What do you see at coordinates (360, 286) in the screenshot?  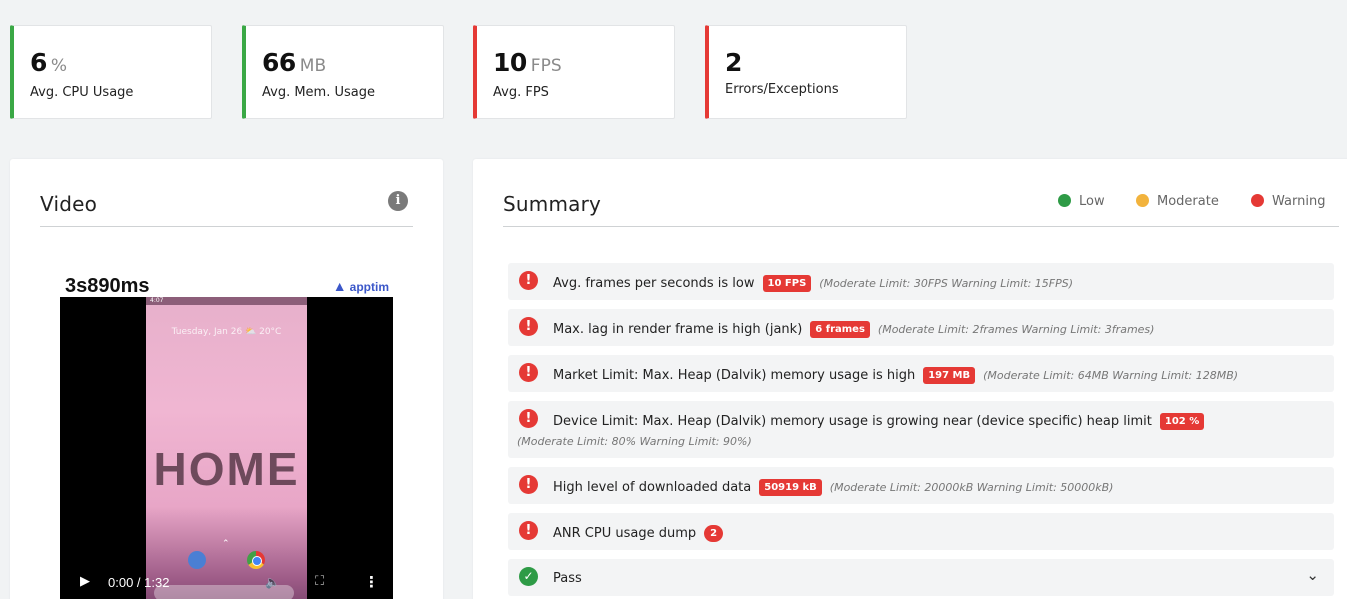 I see `apptim-logo: ▲ apptim` at bounding box center [360, 286].